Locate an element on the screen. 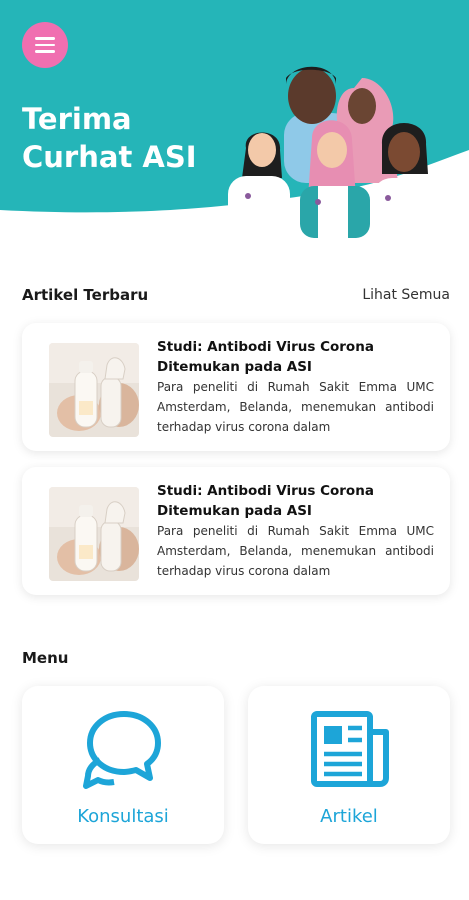 Image resolution: width=469 pixels, height=900 pixels. articles-heading: Artikel Terbaru is located at coordinates (85, 295).